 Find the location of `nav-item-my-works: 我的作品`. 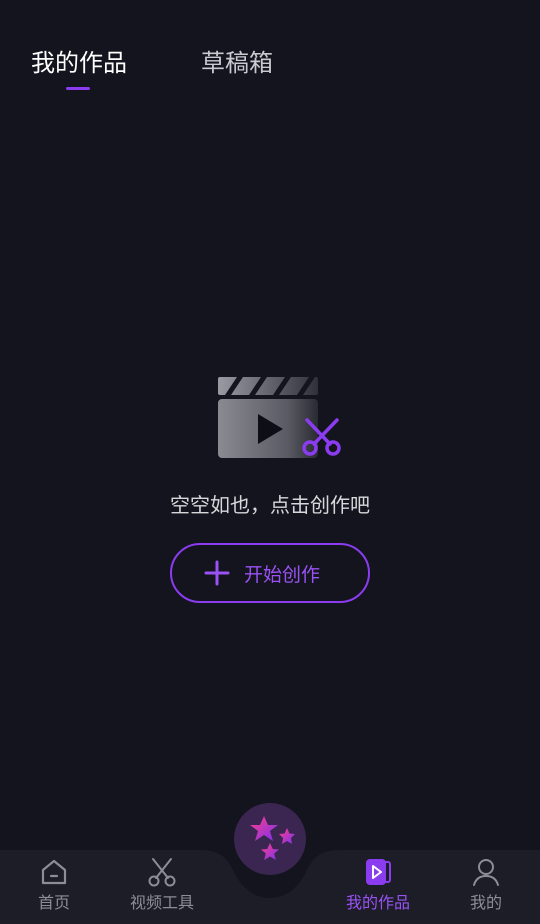

nav-item-my-works: 我的作品 is located at coordinates (378, 885).